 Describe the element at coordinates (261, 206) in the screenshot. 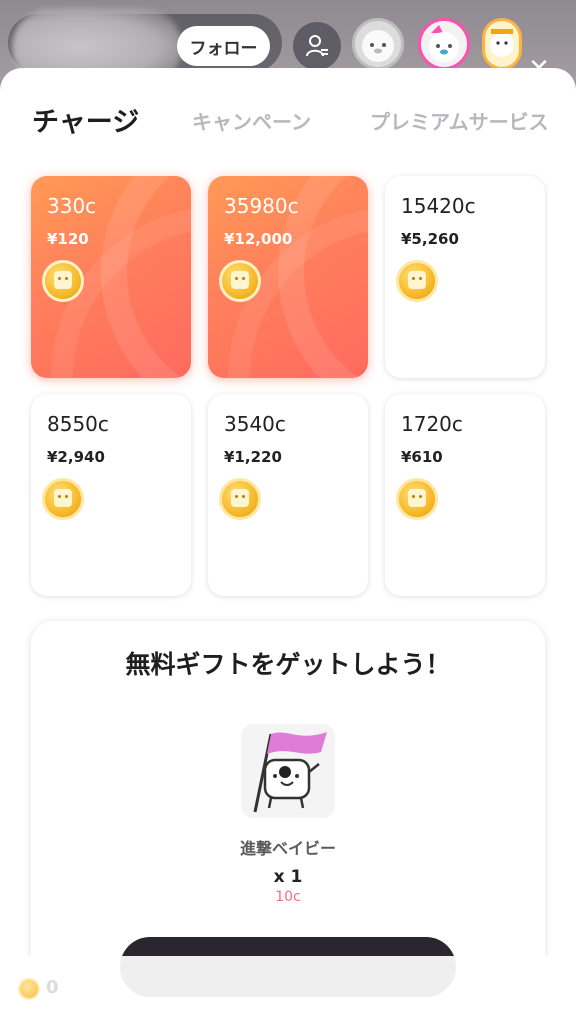

I see `package-coins: 35980c` at that location.